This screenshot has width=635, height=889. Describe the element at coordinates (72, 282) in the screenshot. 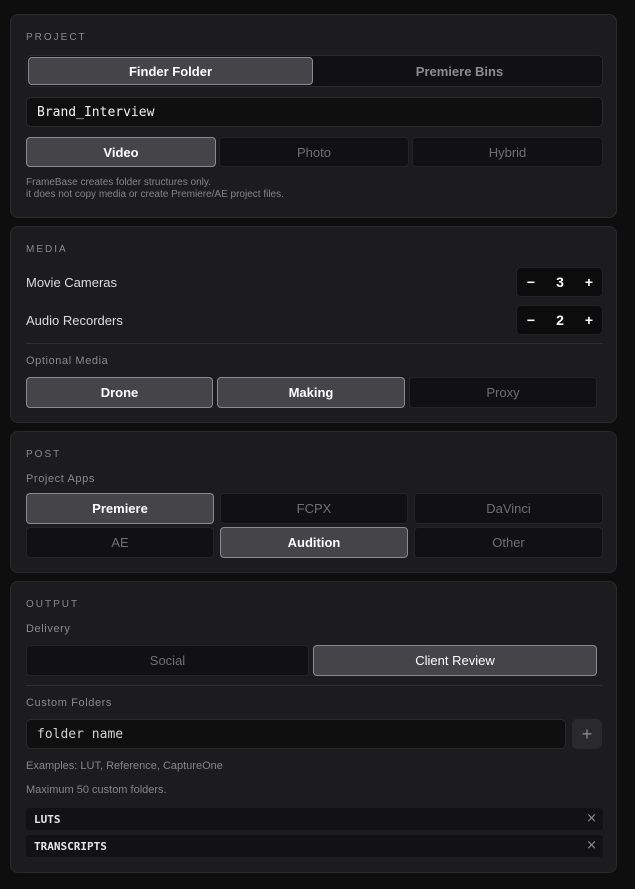

I see `movie-cameras-label: Movie Cameras` at that location.